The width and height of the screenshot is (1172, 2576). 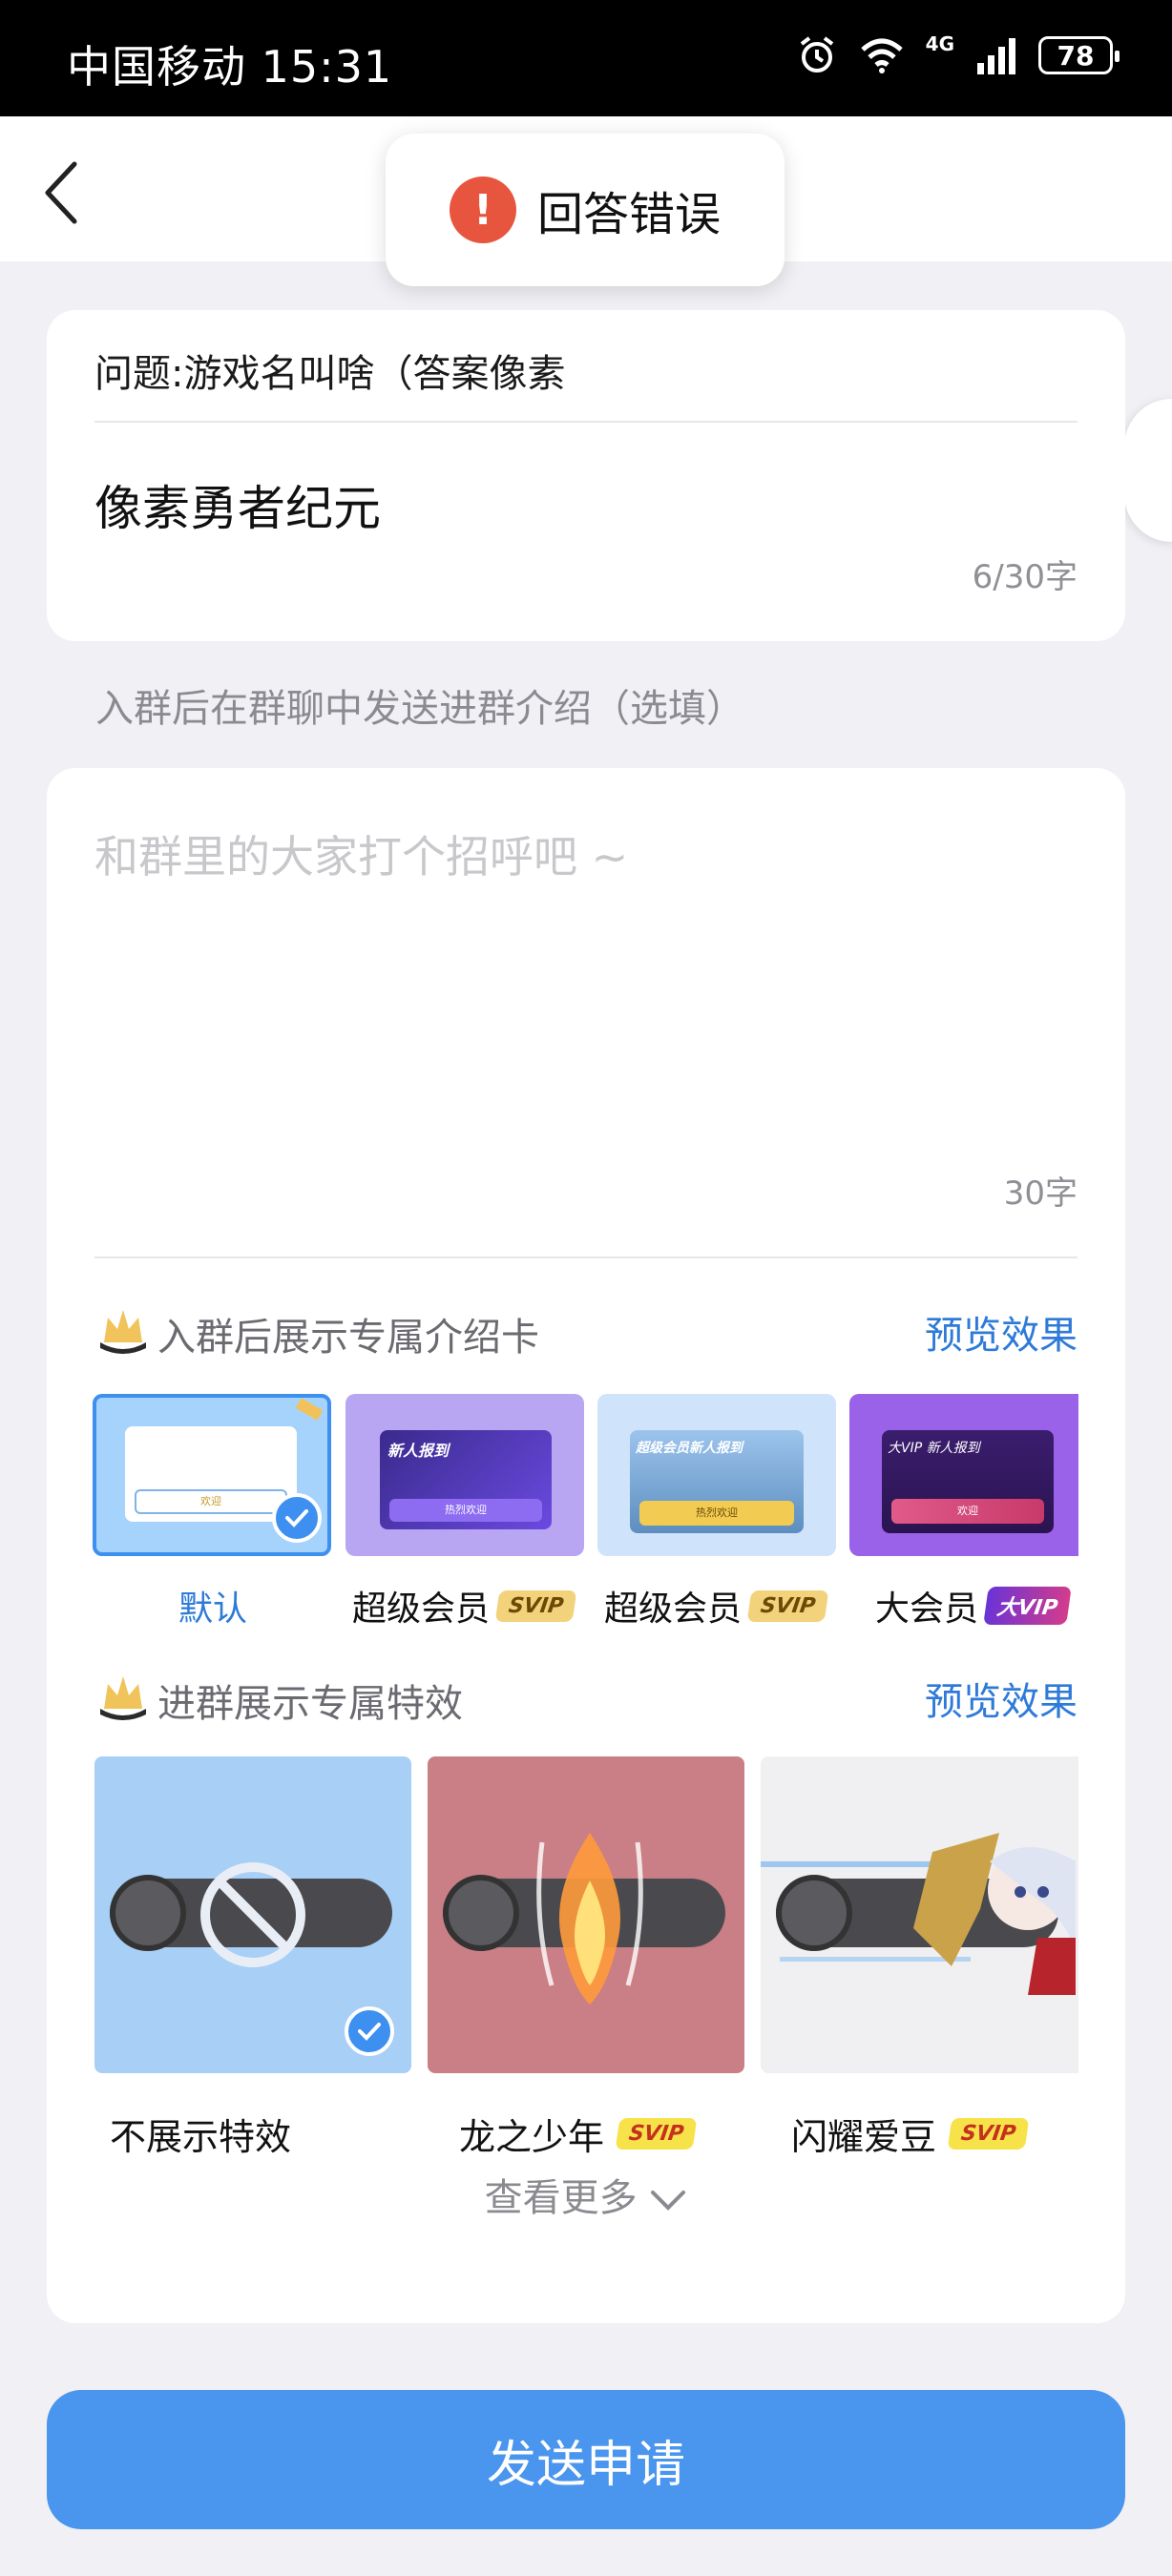 What do you see at coordinates (419, 709) in the screenshot?
I see `intro-hint: 入群后在群聊中发送进群介绍（选填）` at bounding box center [419, 709].